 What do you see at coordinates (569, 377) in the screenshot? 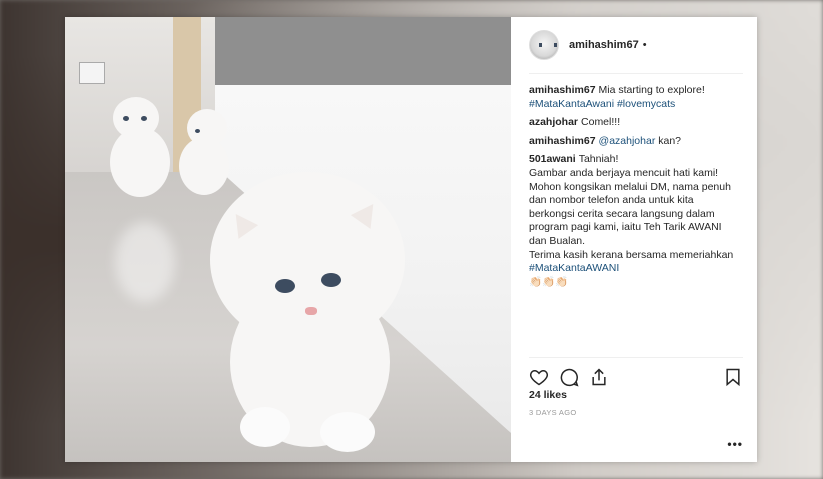
I see `comment-icon` at bounding box center [569, 377].